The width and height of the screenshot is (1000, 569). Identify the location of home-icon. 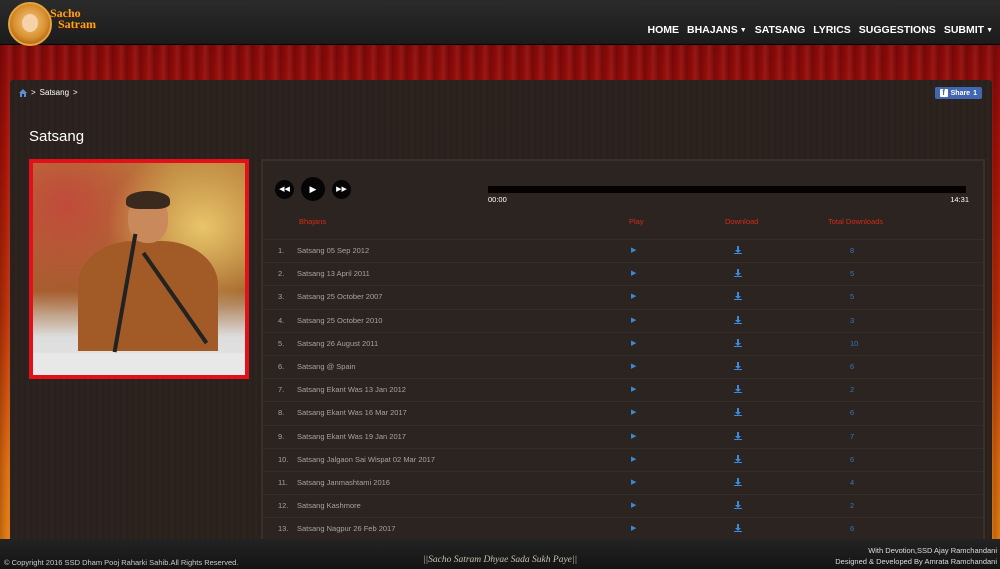
(23, 92).